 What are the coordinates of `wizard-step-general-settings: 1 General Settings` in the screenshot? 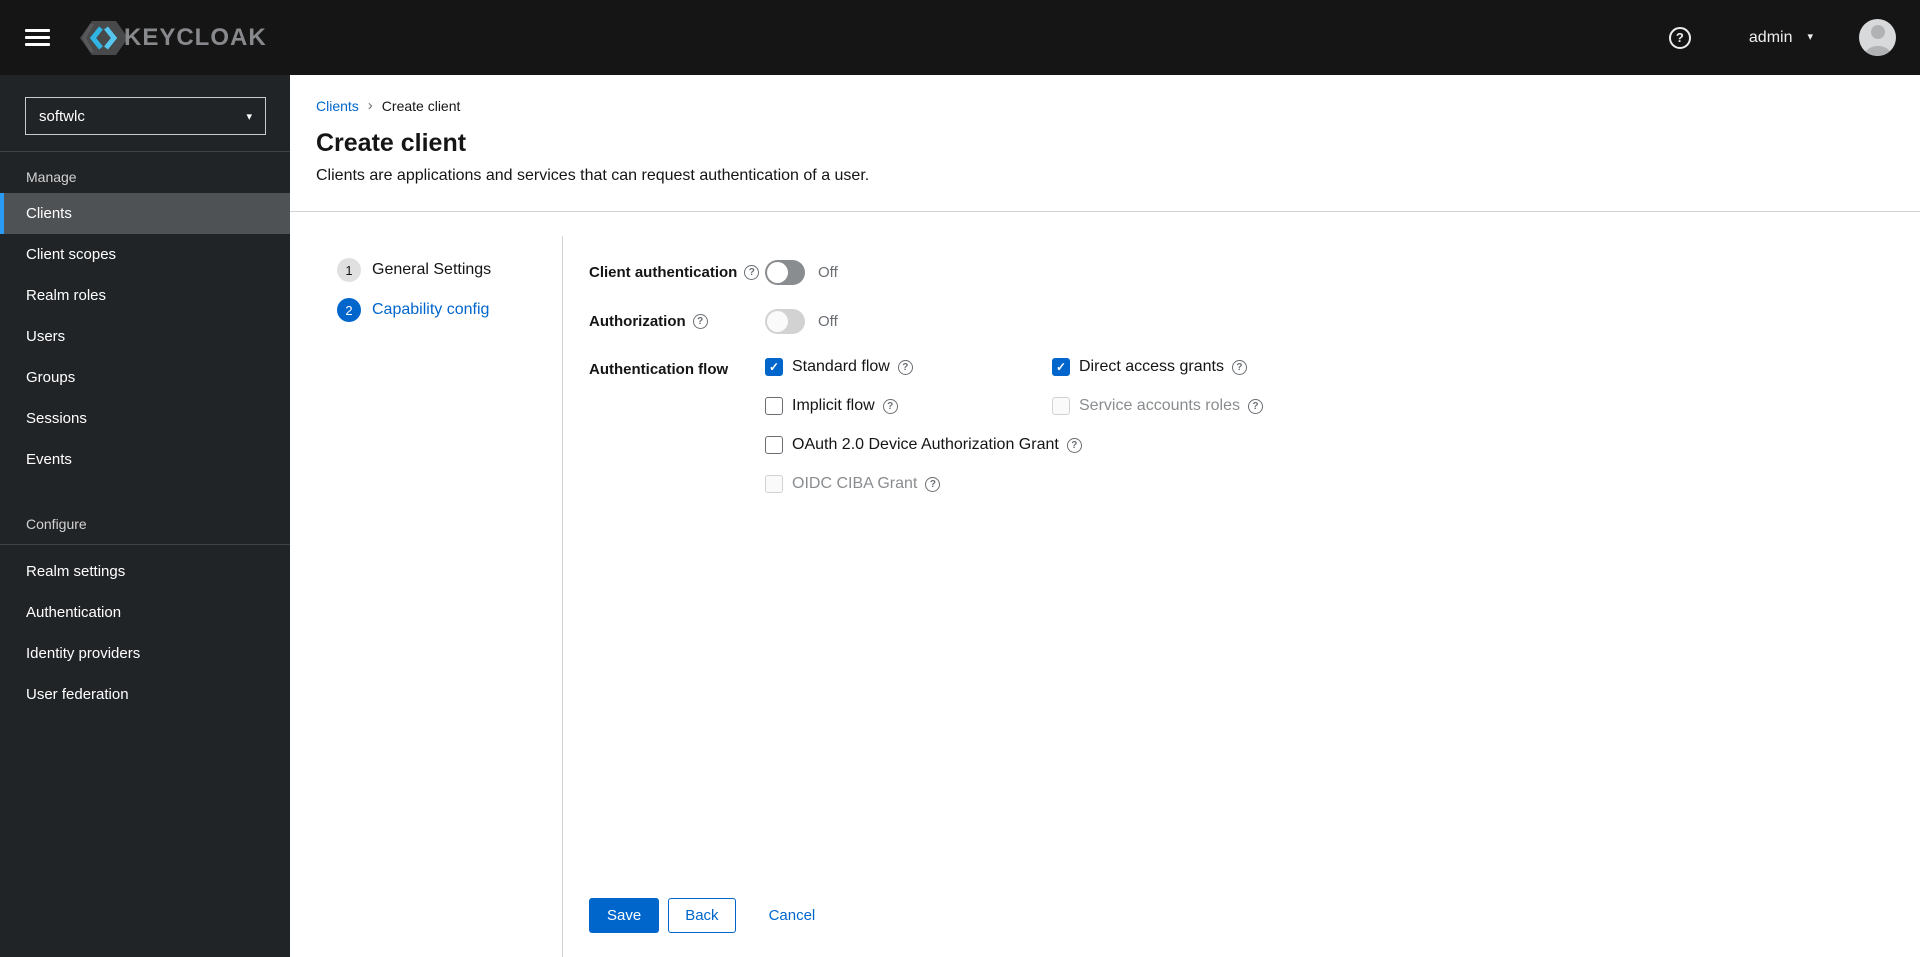 It's located at (426, 270).